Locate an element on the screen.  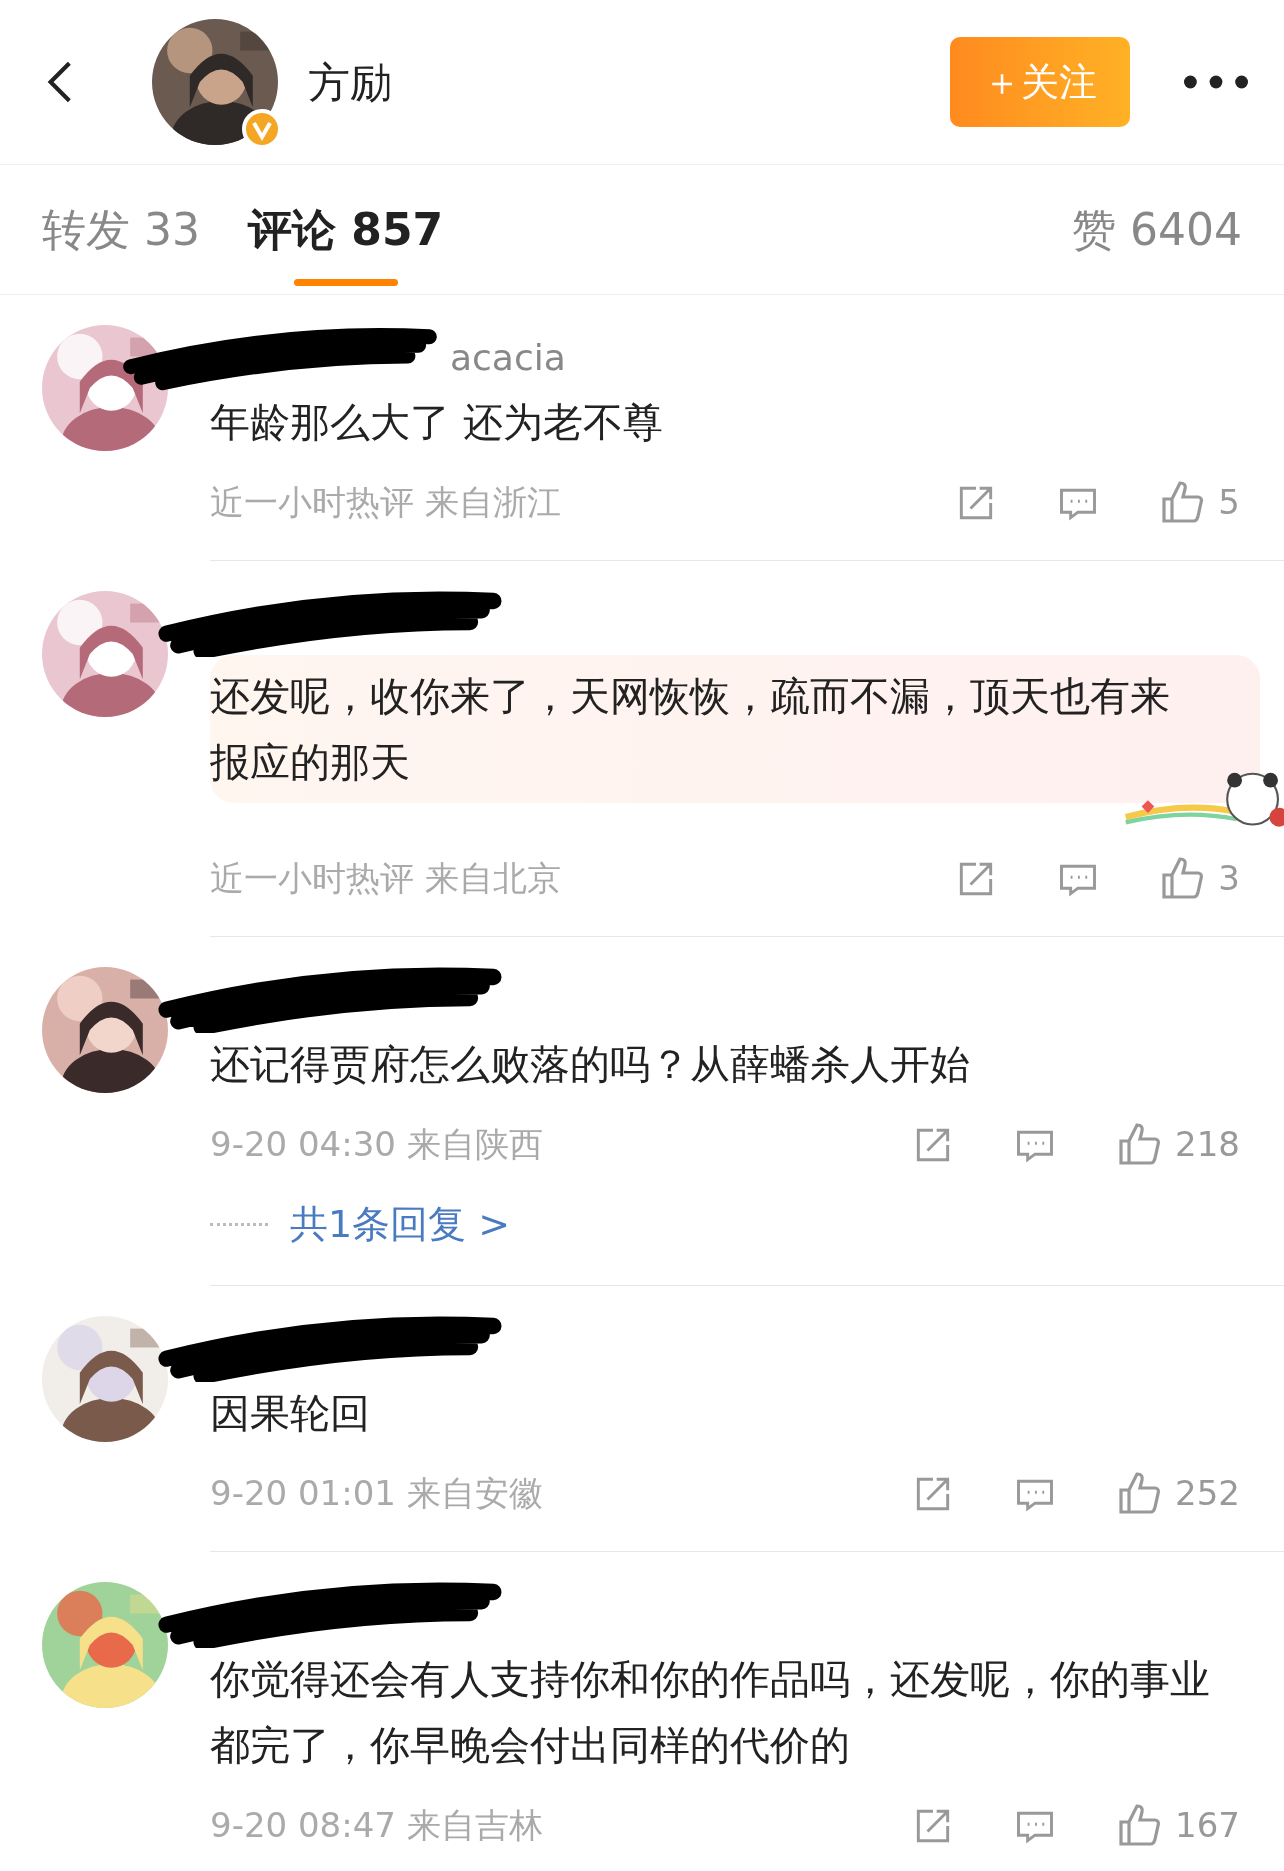
likes-count: 赞 6404 is located at coordinates (1157, 229).